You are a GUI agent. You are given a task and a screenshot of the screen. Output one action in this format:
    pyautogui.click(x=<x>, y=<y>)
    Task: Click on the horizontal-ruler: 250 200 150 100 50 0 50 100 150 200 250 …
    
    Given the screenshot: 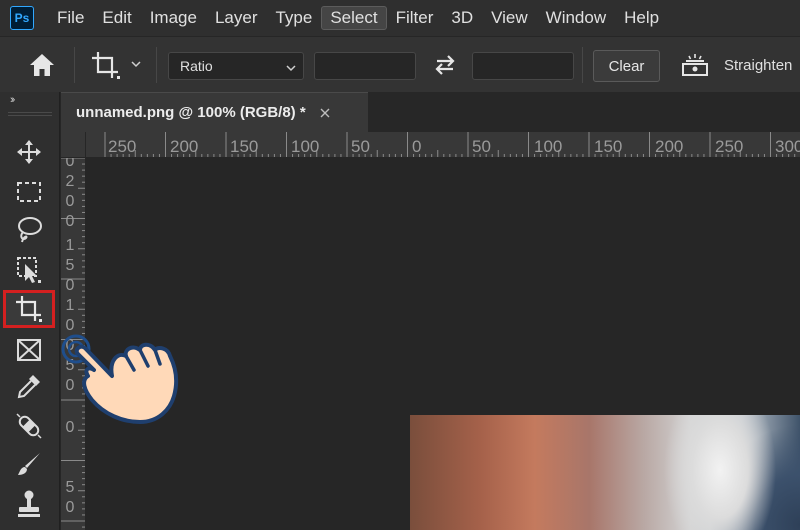 What is the action you would take?
    pyautogui.click(x=443, y=145)
    